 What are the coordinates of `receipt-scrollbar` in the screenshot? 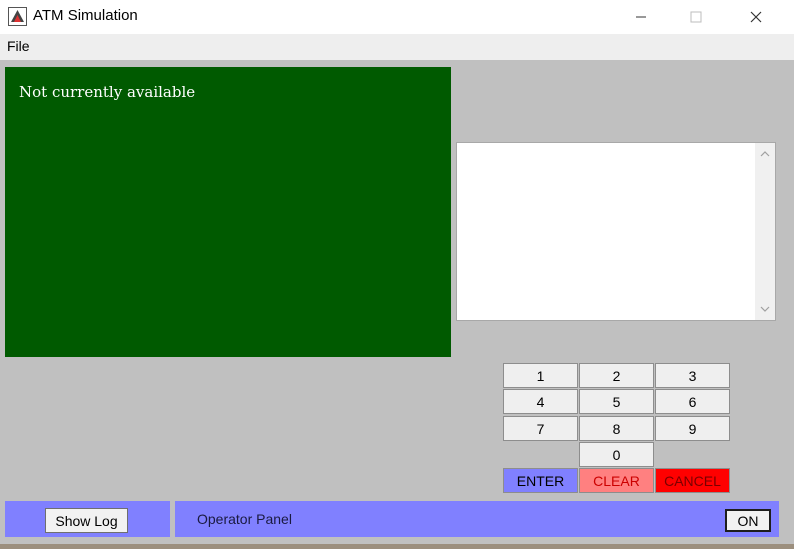 It's located at (765, 231).